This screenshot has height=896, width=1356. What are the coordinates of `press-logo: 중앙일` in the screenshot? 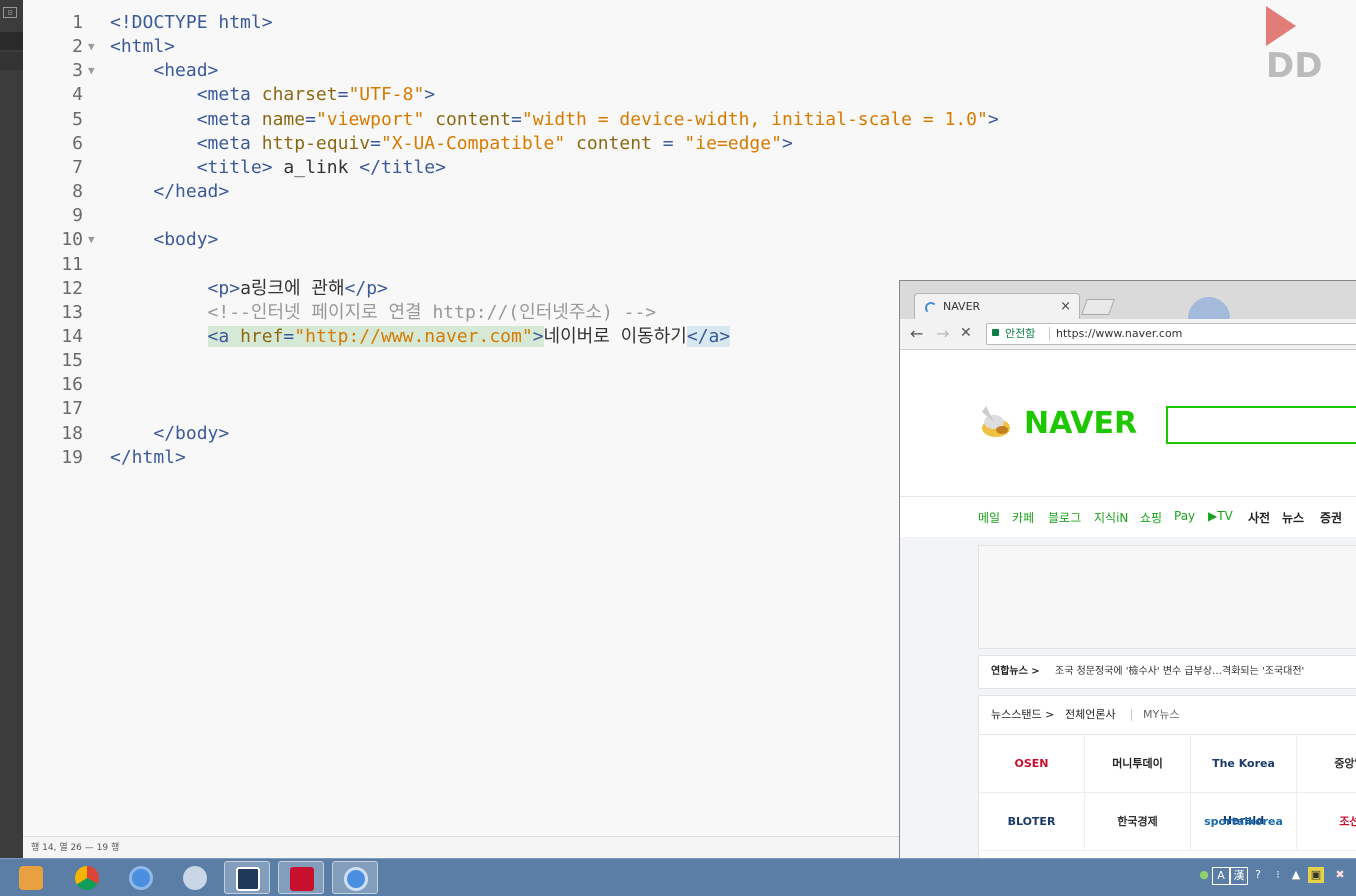 It's located at (1326, 764).